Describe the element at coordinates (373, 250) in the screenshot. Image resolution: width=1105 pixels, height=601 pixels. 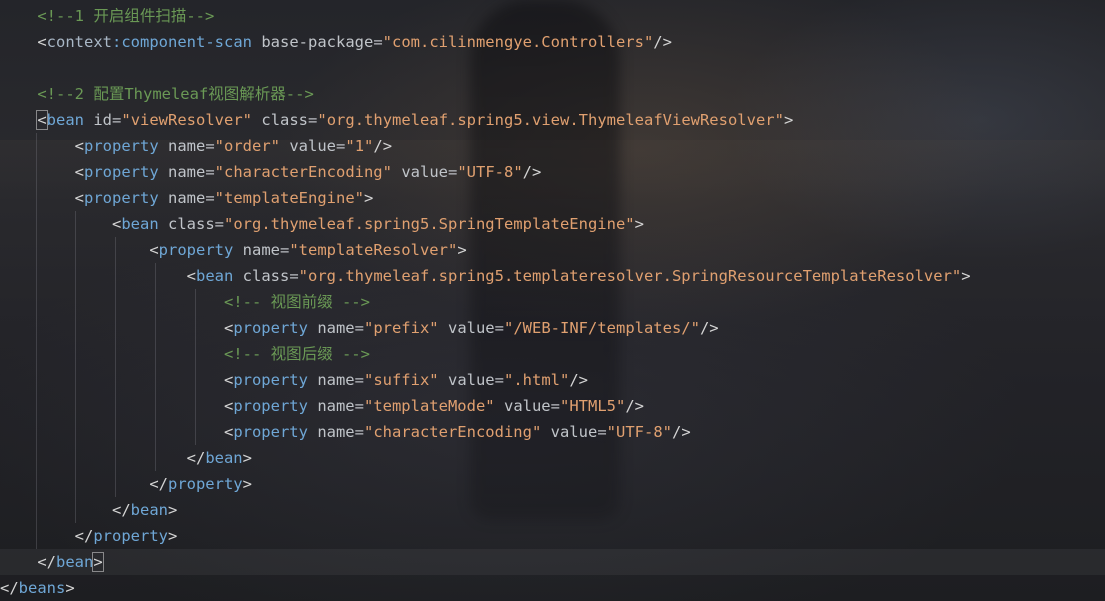
I see `token-str: "templateResolver"` at that location.